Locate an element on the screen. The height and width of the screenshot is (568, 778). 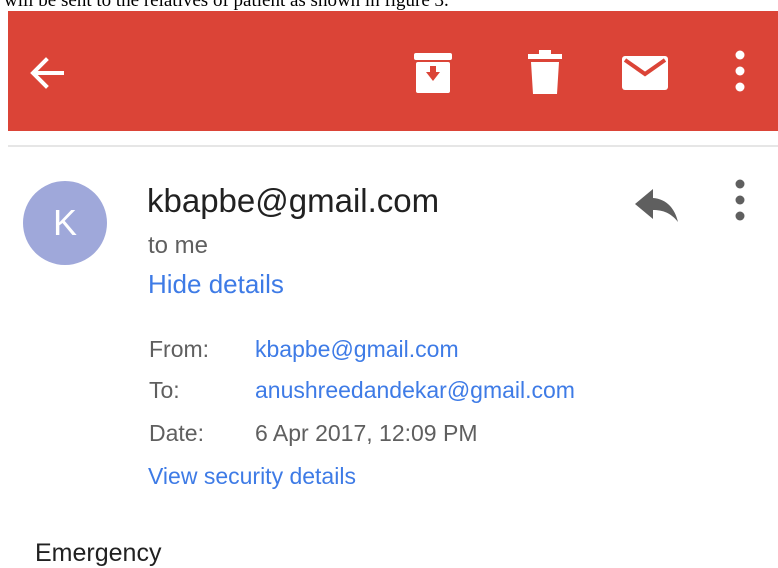
hide-details-link: Hide details is located at coordinates (216, 284).